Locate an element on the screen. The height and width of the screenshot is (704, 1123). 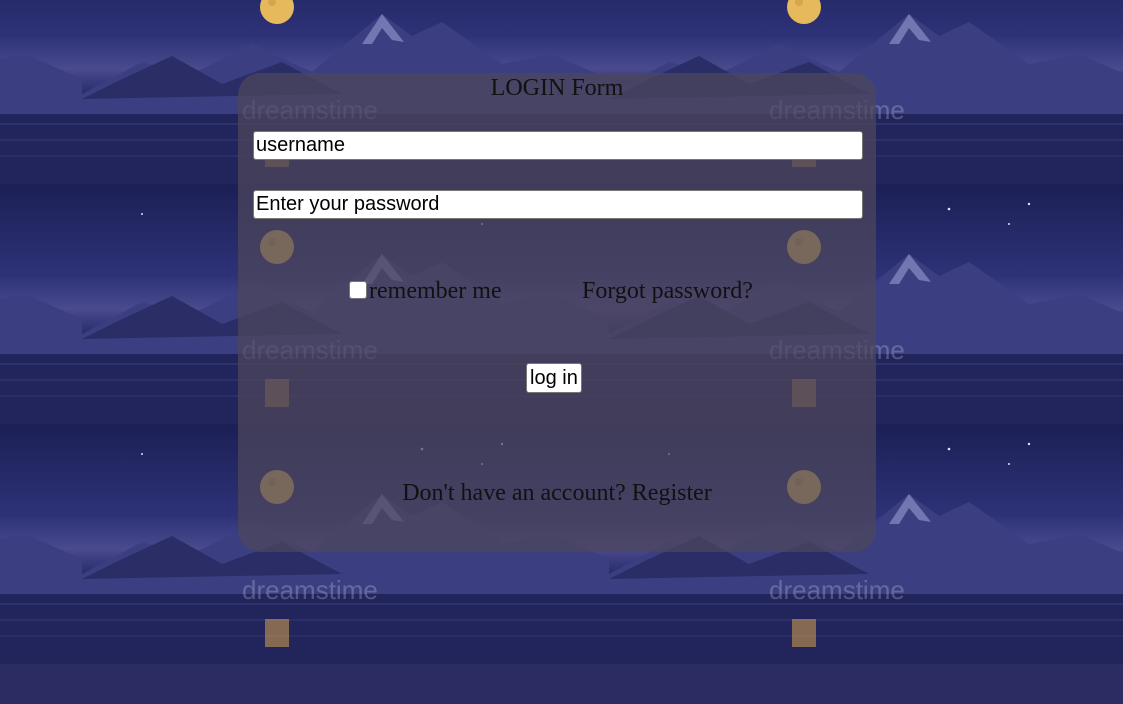
remember-me-label: remember me is located at coordinates (435, 291).